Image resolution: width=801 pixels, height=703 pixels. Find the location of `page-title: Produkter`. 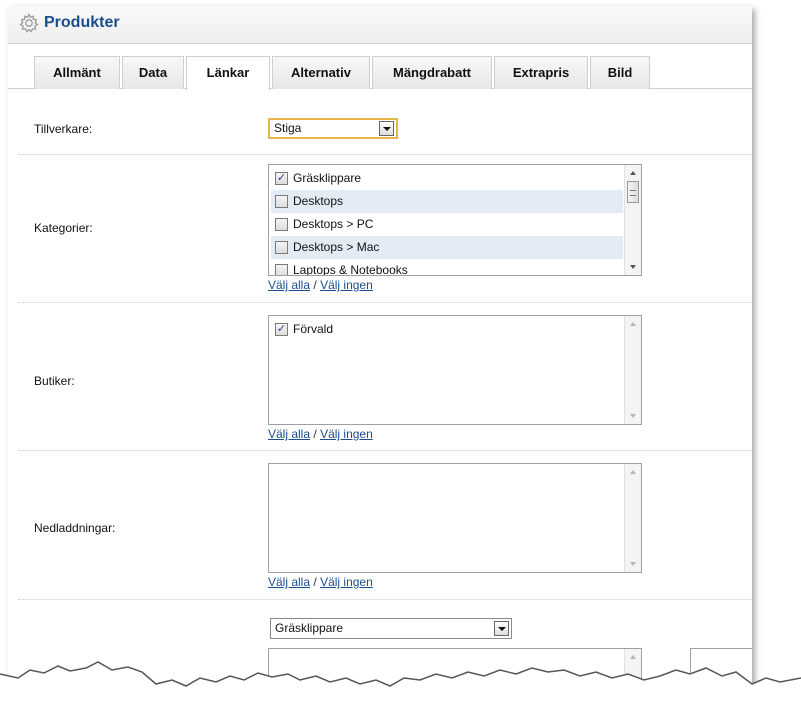

page-title: Produkter is located at coordinates (82, 22).